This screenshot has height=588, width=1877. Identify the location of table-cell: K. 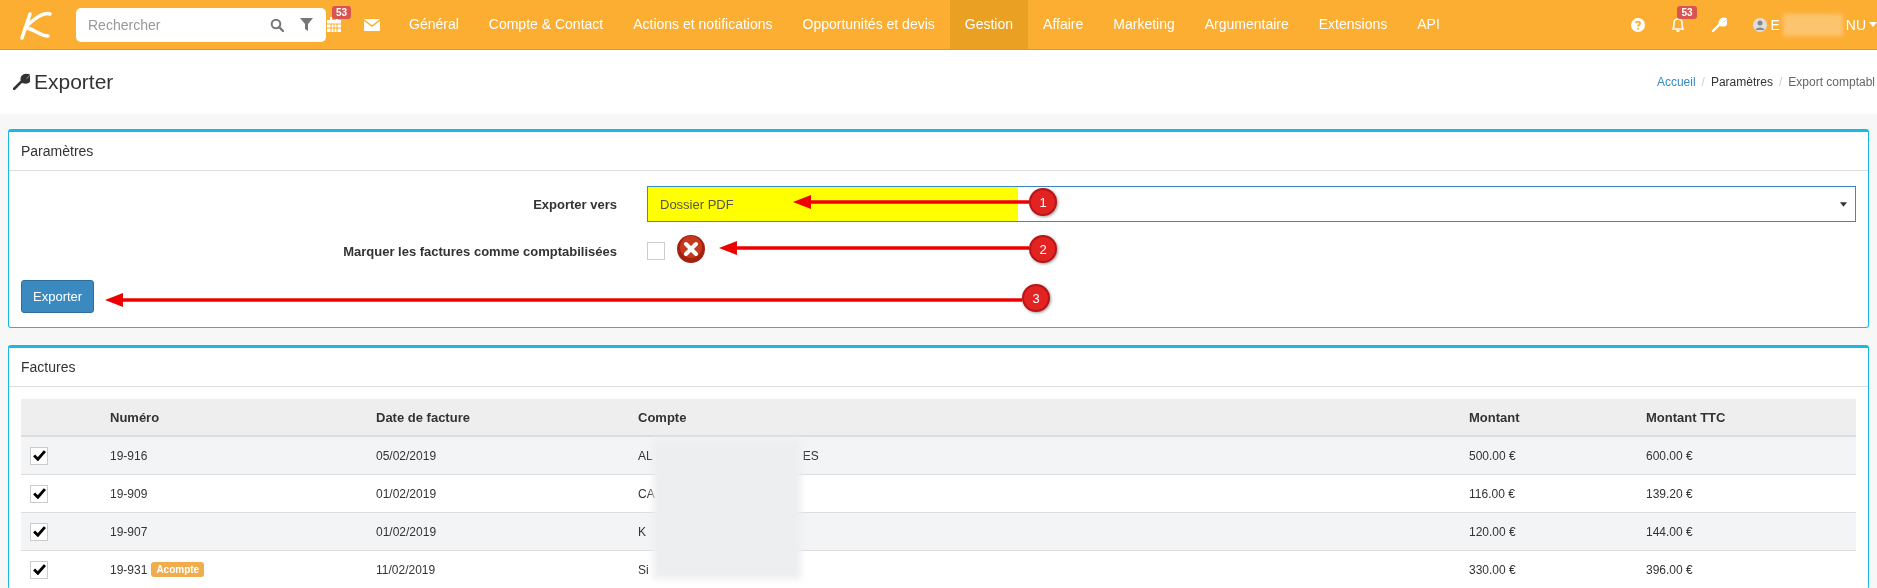
(642, 531).